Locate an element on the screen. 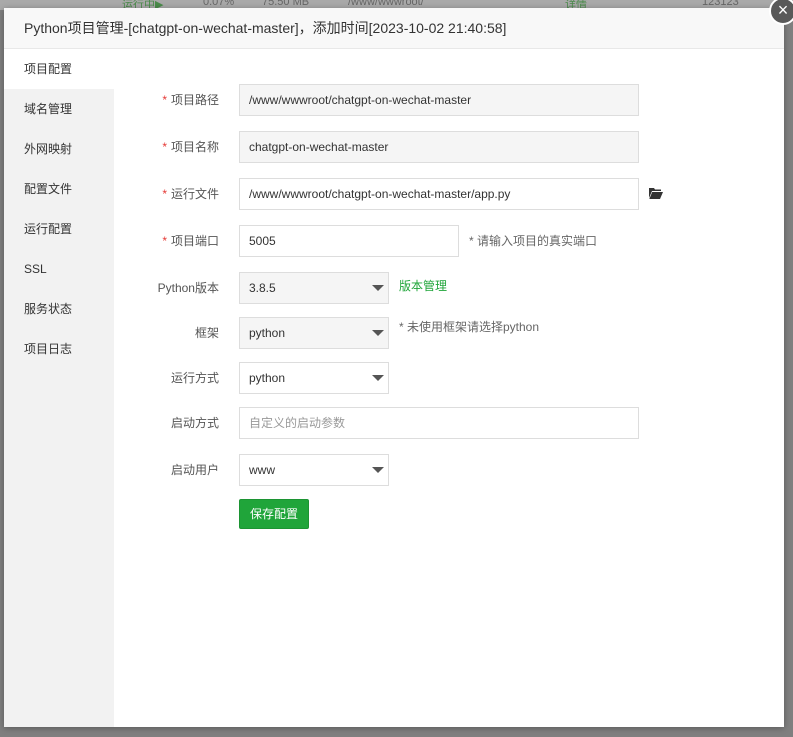  project-name-label: * 项目名称 is located at coordinates (190, 147).